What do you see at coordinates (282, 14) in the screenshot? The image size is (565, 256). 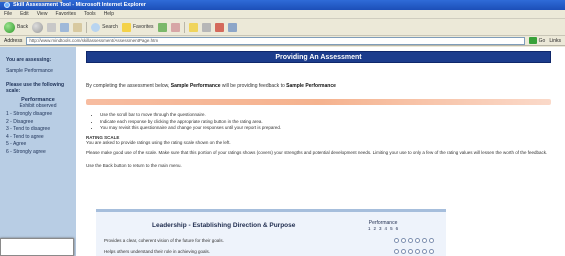 I see `menu-bar: File Edit View Favorites Tools Help` at bounding box center [282, 14].